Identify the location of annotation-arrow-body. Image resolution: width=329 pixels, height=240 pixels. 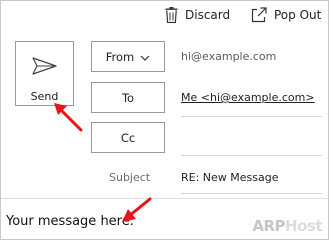
(137, 209).